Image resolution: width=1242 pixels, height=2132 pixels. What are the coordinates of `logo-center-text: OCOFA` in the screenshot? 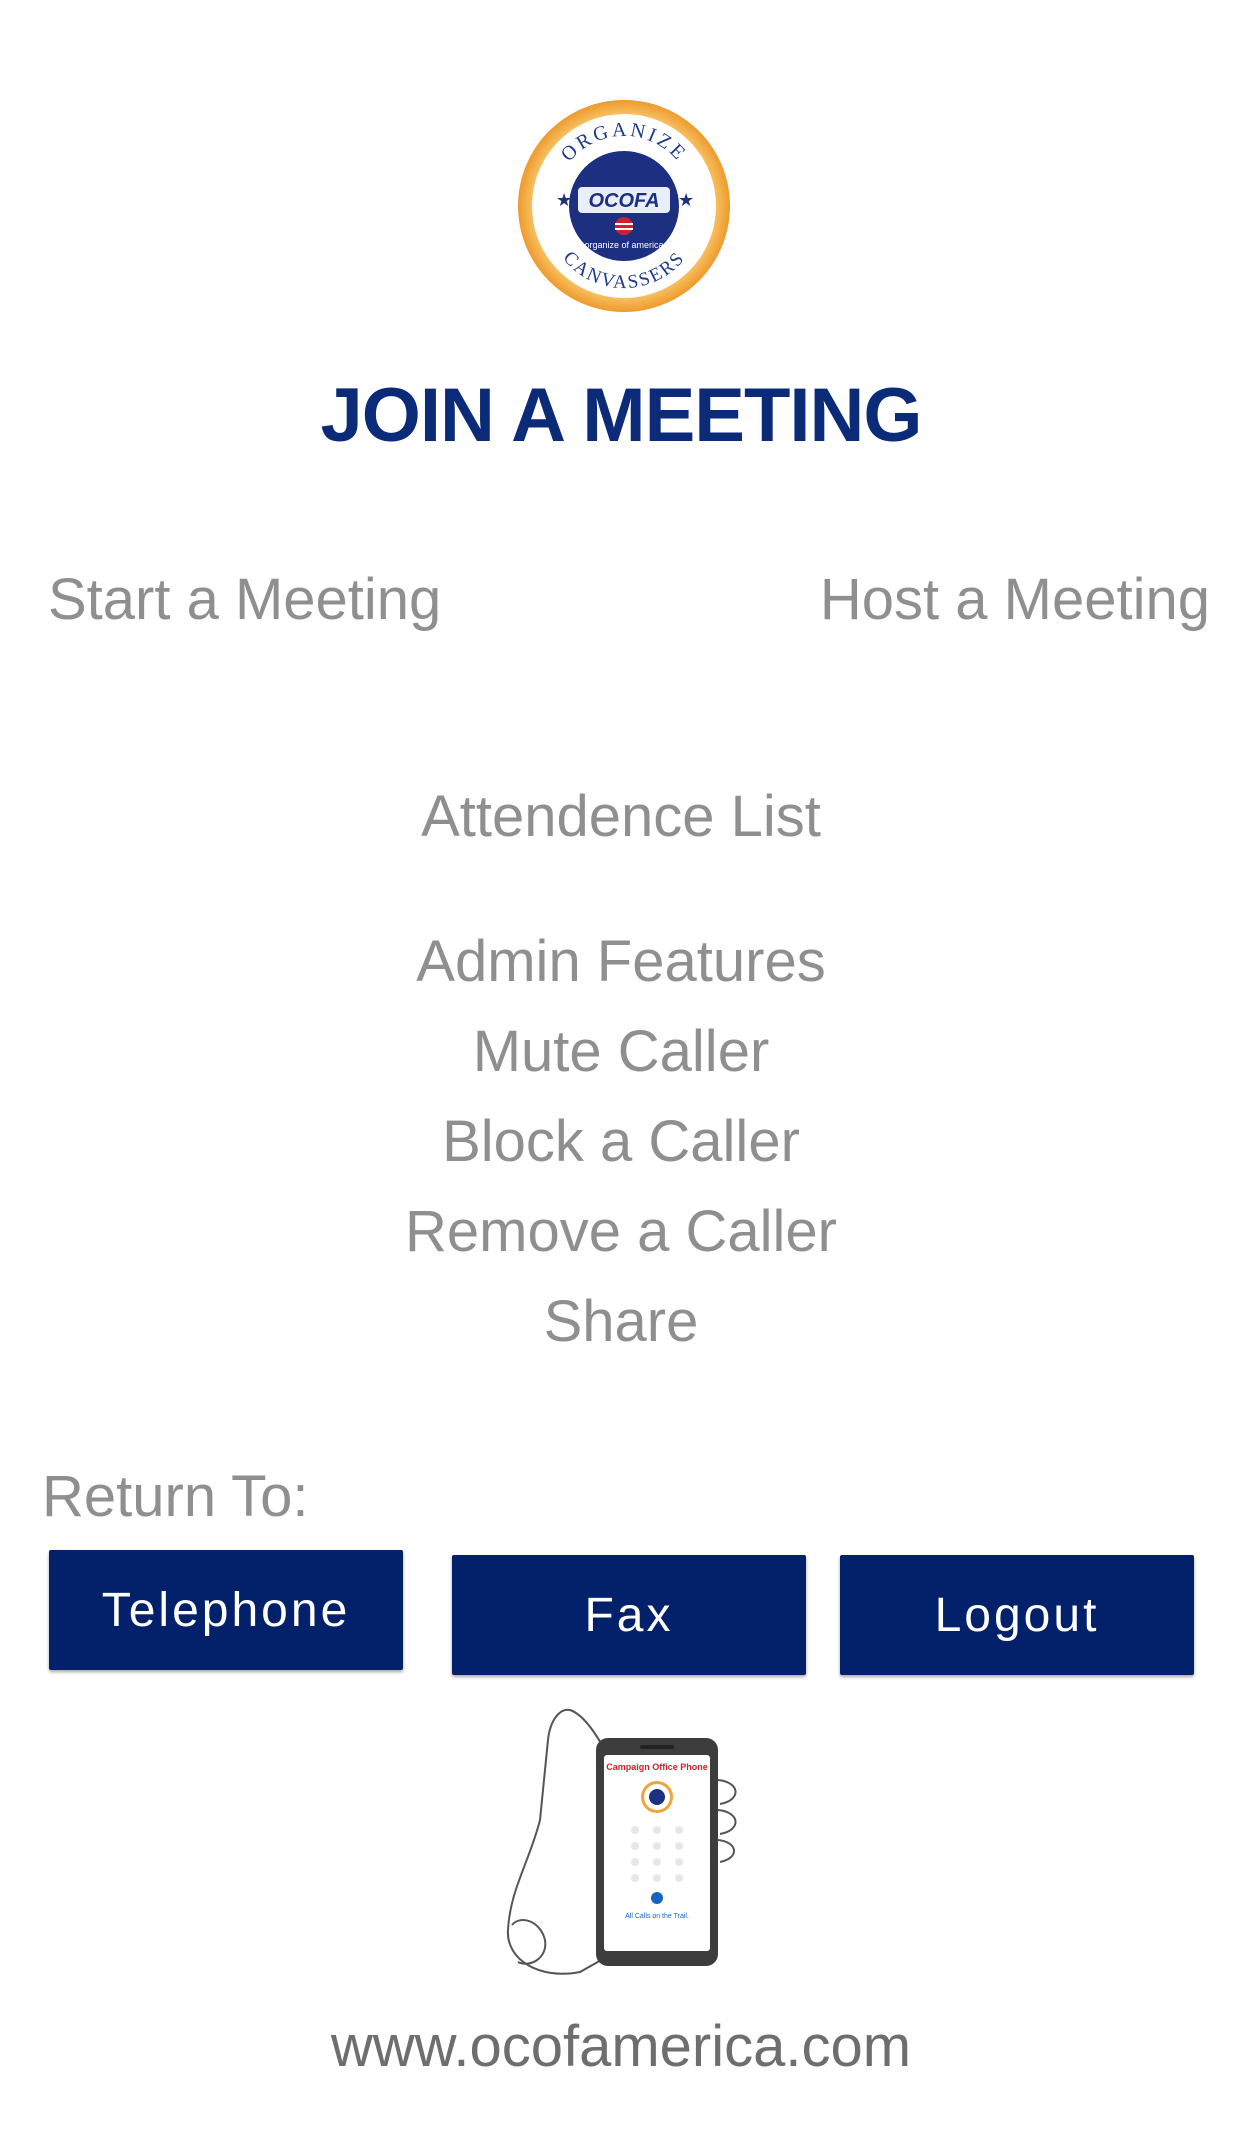 It's located at (623, 201).